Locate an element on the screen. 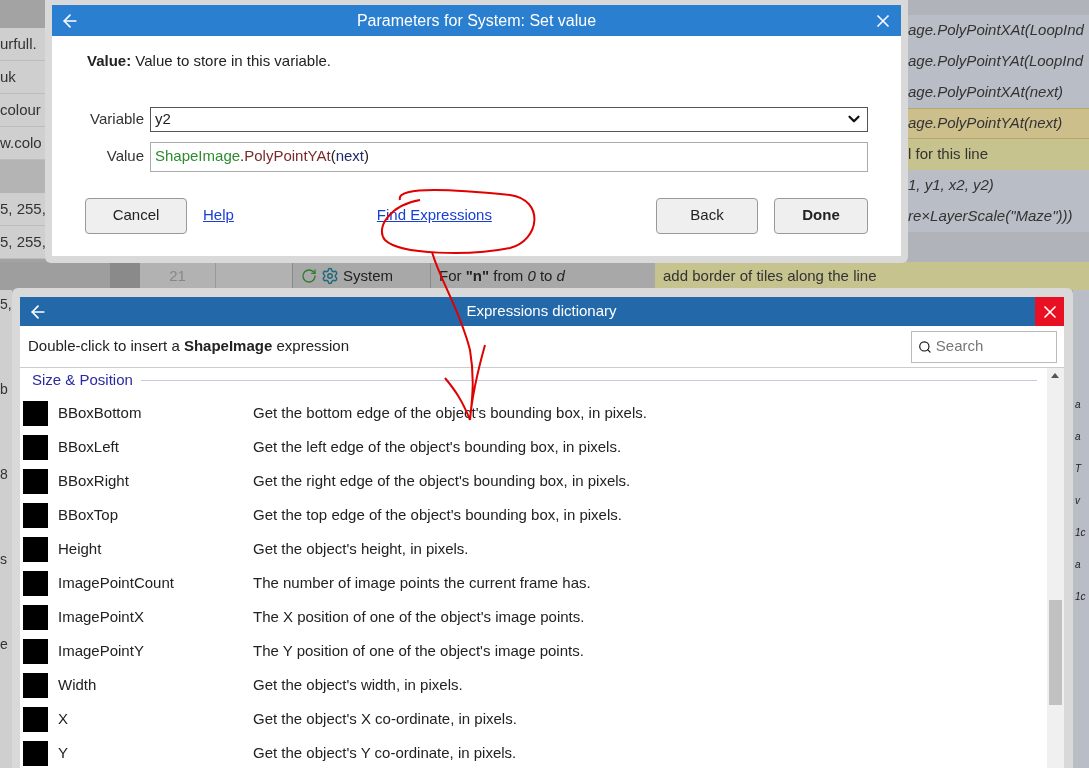 This screenshot has height=768, width=1089. sheet-cell-text: 8 is located at coordinates (4, 474).